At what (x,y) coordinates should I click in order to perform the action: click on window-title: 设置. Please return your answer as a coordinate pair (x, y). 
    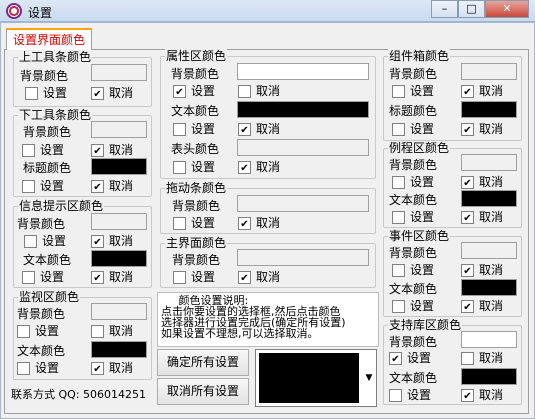
    Looking at the image, I should click on (40, 13).